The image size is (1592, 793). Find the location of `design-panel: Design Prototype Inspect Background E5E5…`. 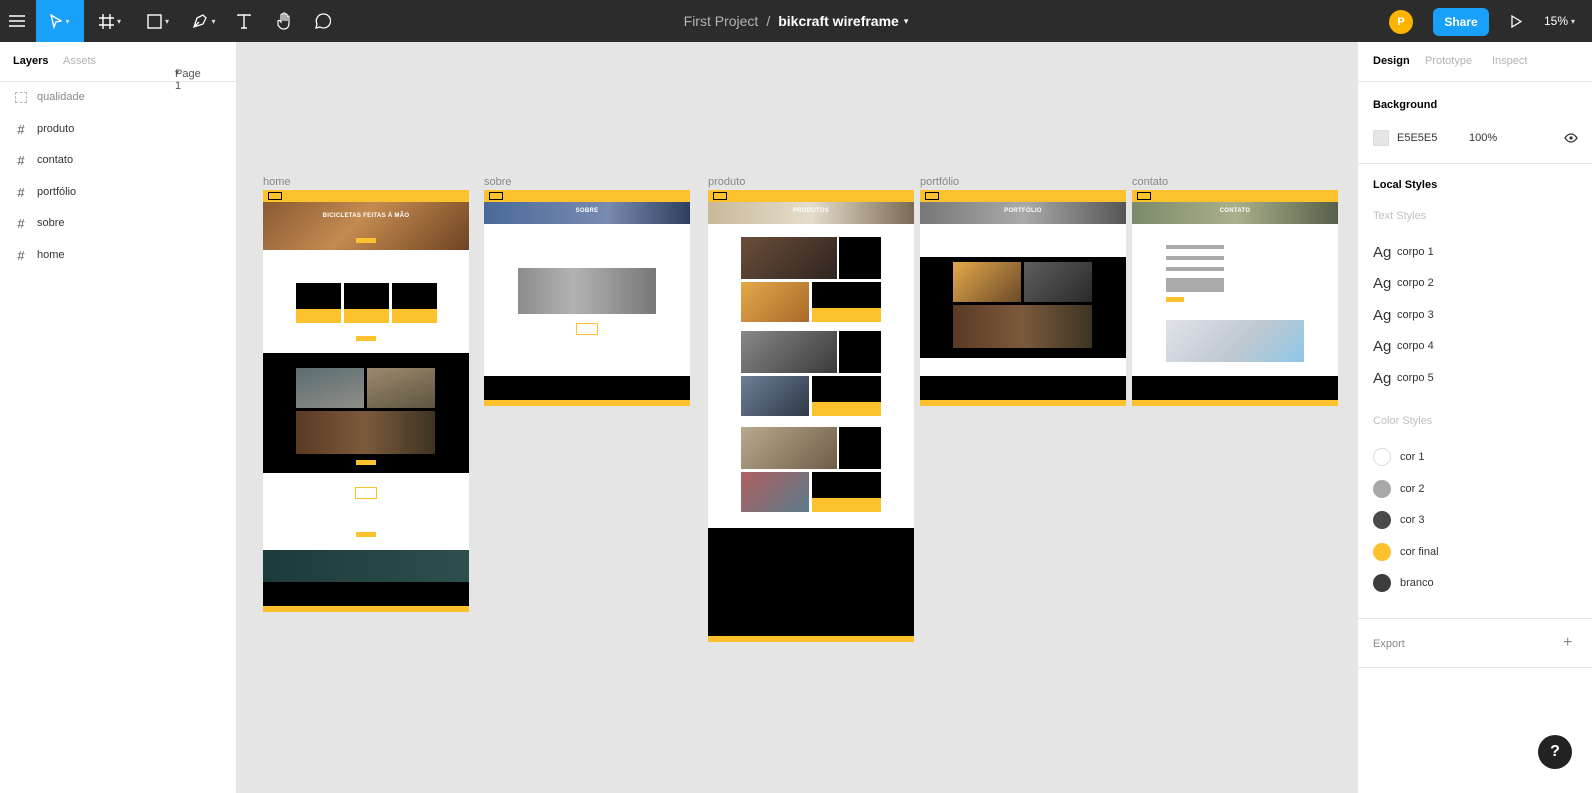

design-panel: Design Prototype Inspect Background E5E5… is located at coordinates (1474, 417).